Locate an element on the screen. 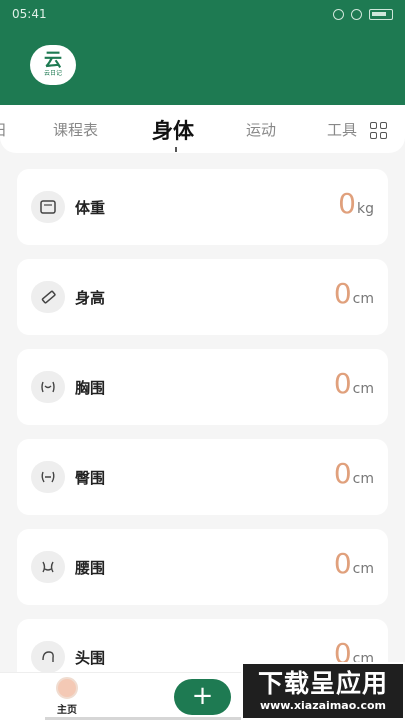  measurement-value: 0 kg is located at coordinates (356, 204).